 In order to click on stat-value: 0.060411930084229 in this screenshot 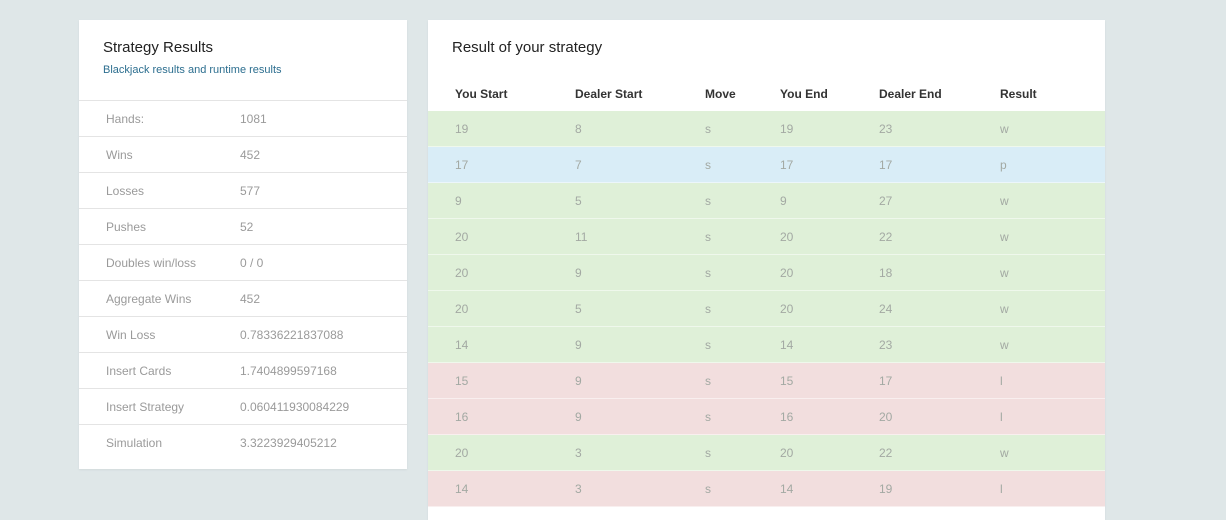, I will do `click(295, 406)`.